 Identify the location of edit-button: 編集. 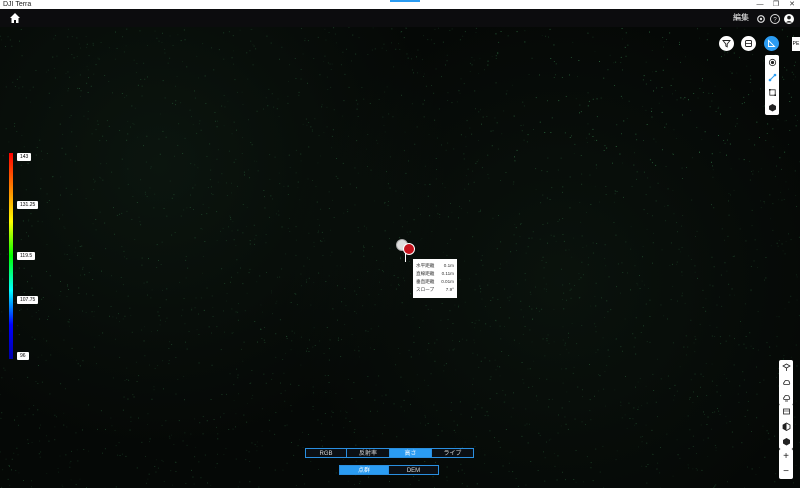
(741, 17).